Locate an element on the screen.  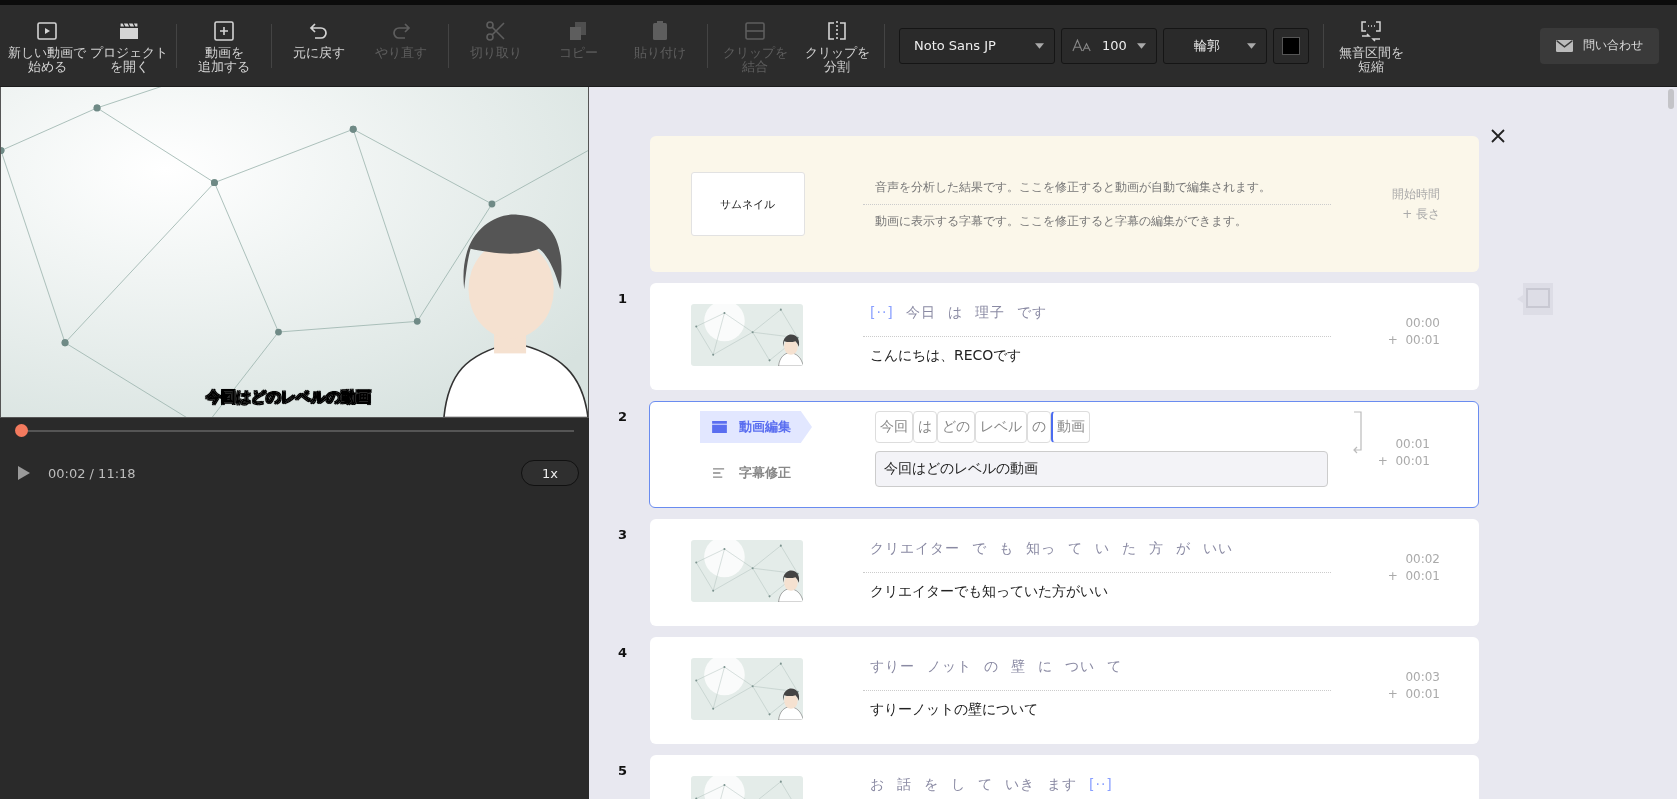
word-chip: どの is located at coordinates (955, 427).